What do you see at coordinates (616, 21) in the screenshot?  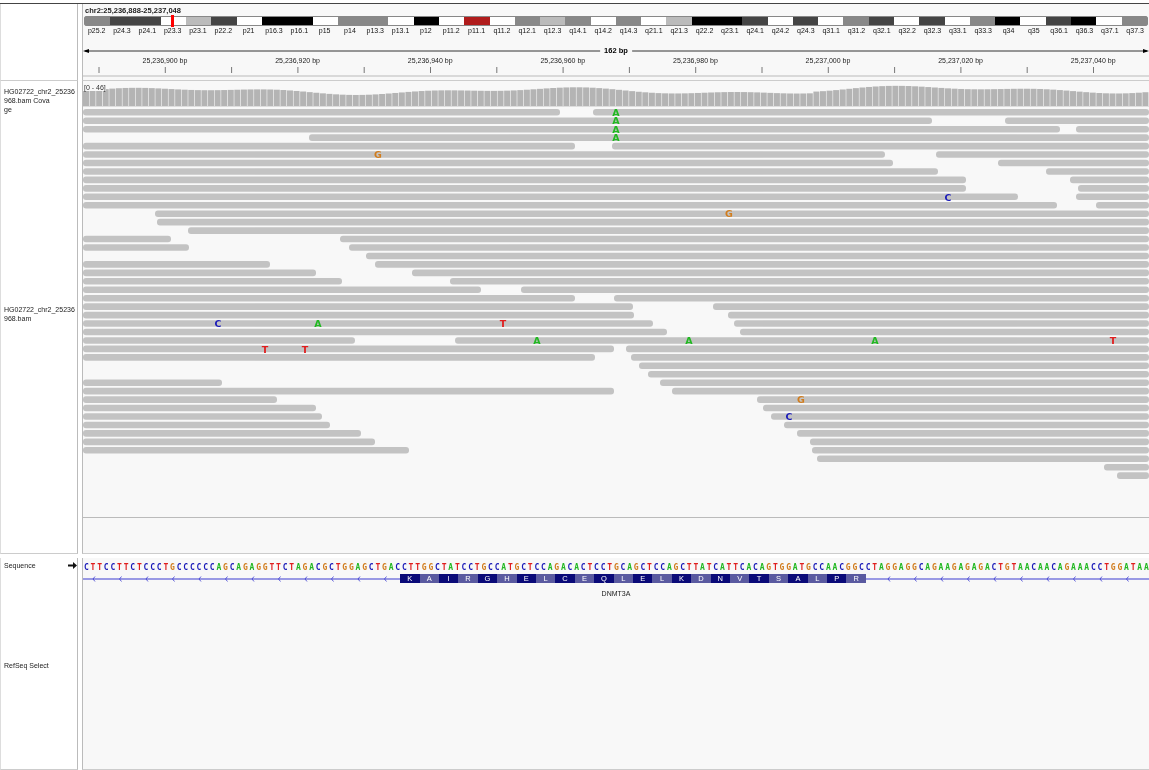 I see `chromosome-ideogram` at bounding box center [616, 21].